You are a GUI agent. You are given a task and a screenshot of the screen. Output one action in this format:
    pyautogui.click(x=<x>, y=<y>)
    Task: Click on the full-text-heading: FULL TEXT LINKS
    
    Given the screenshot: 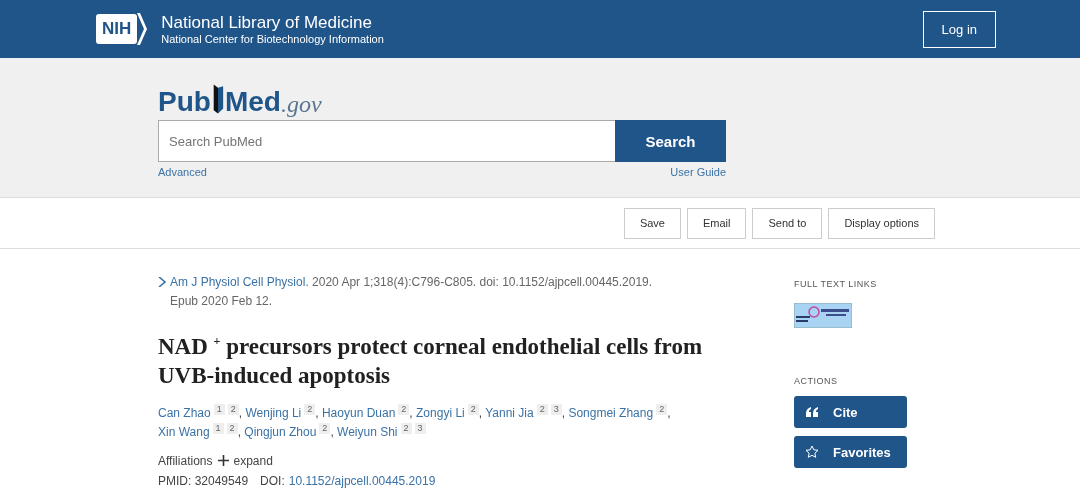 What is the action you would take?
    pyautogui.click(x=836, y=284)
    